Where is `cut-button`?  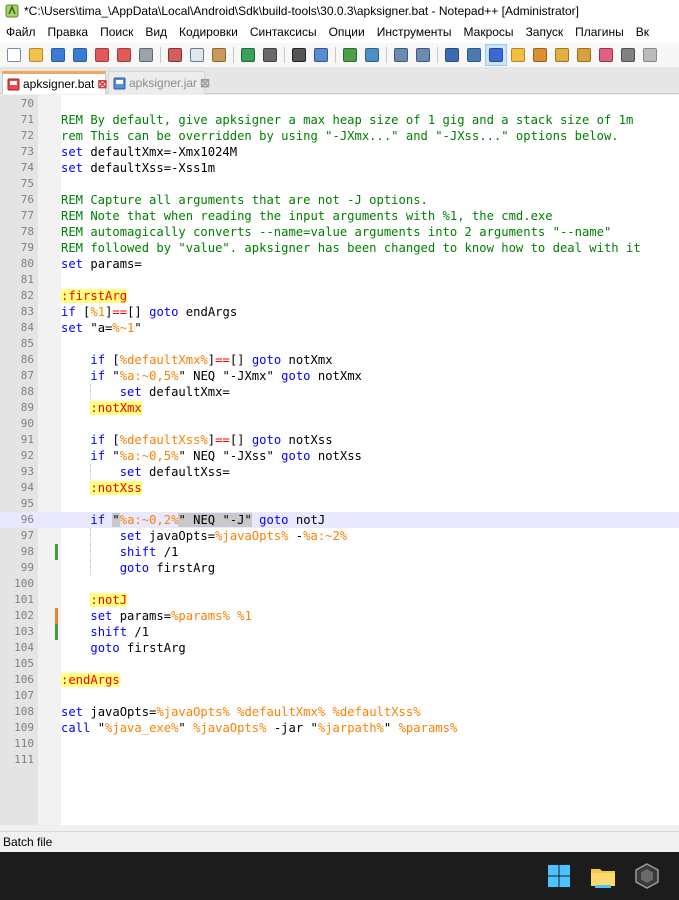 cut-button is located at coordinates (175, 55).